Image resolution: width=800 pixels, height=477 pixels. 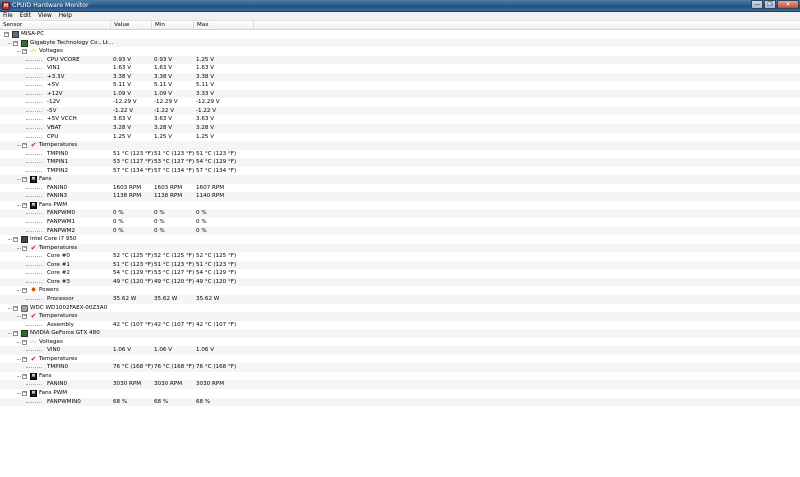 What do you see at coordinates (400, 231) in the screenshot?
I see `sensor-row: FANPWM2 0 % 0 % 0 %` at bounding box center [400, 231].